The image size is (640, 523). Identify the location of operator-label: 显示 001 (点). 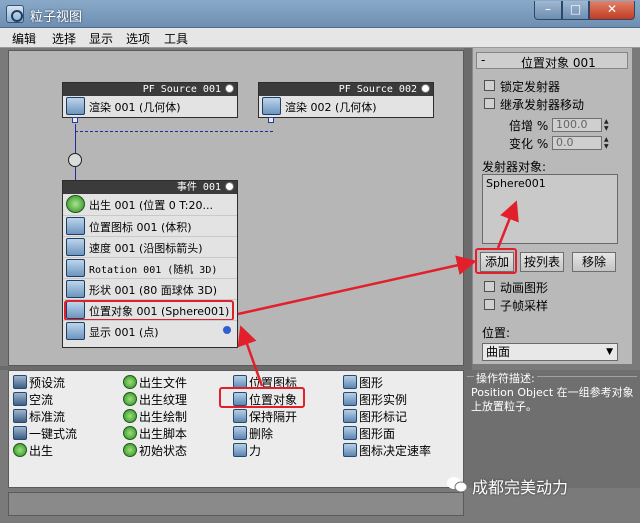
(124, 332).